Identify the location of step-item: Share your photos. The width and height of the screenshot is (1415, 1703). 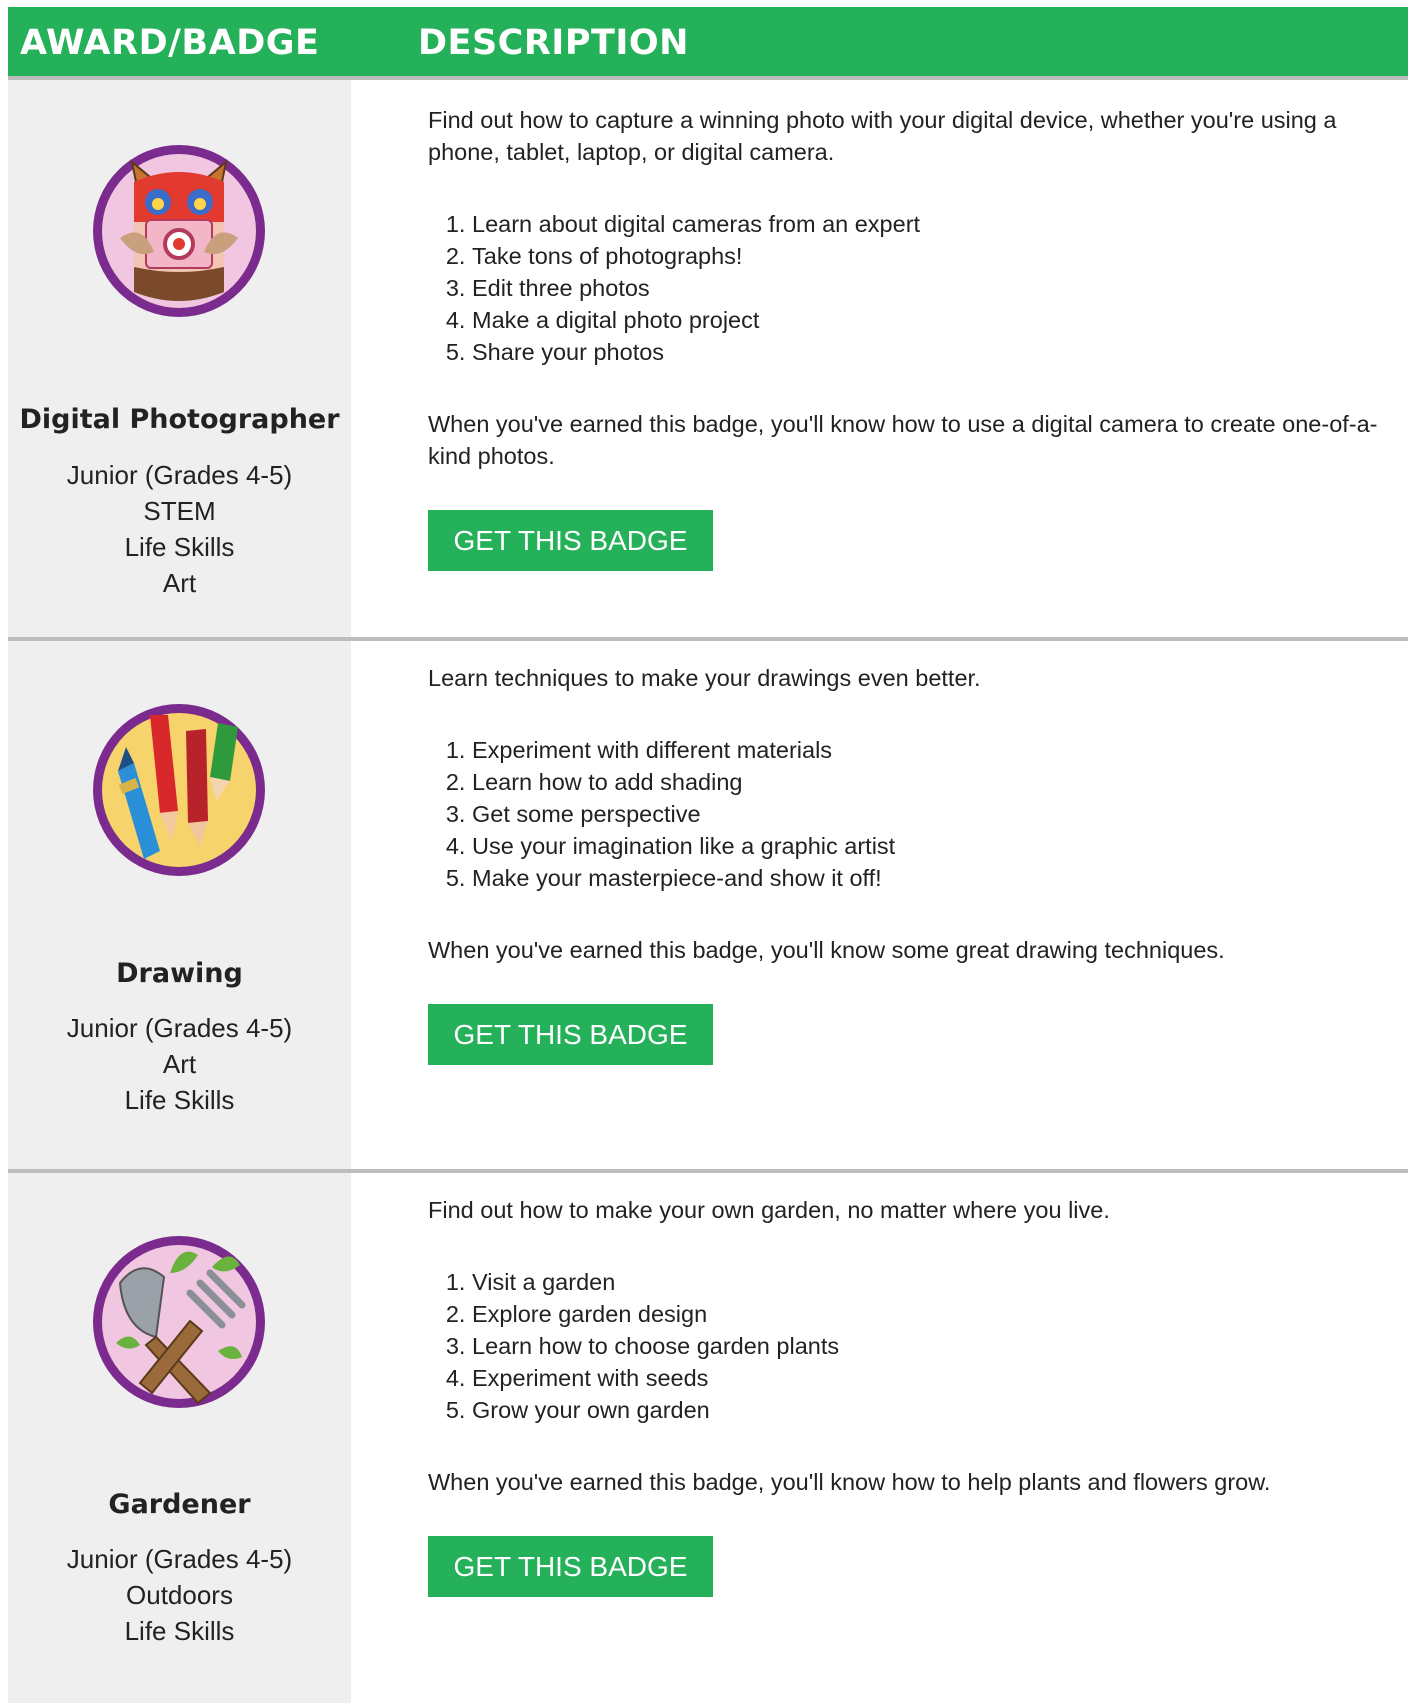
(930, 352).